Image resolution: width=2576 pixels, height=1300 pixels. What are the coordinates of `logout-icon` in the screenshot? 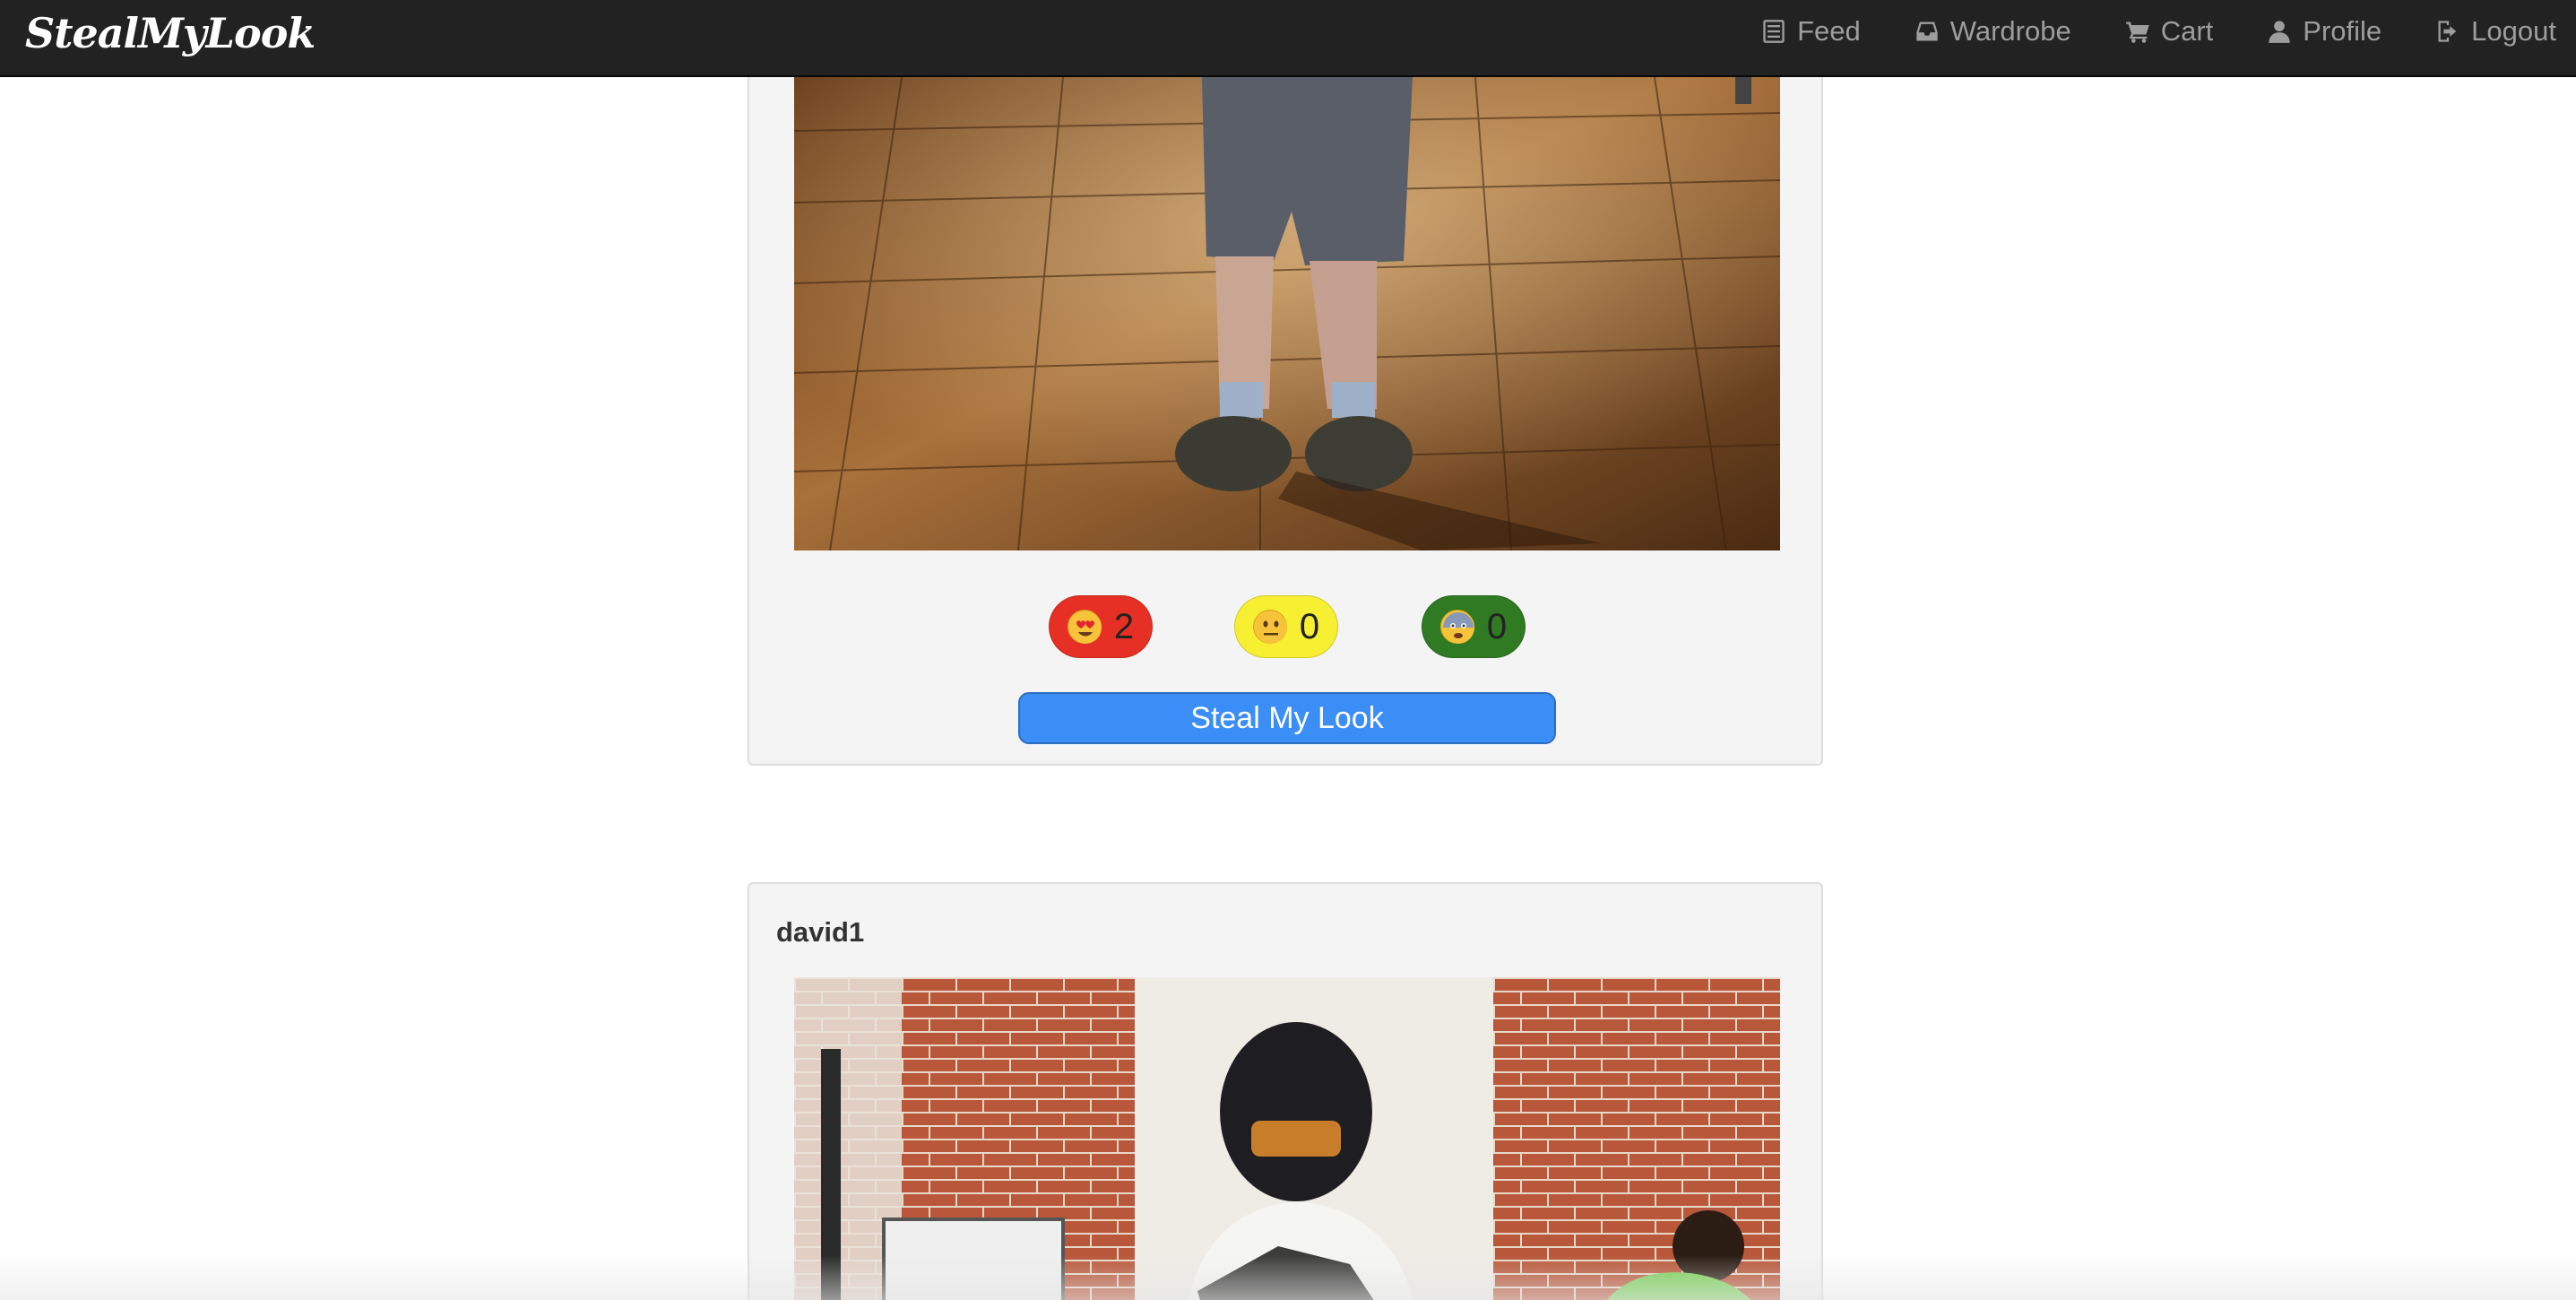 It's located at (2447, 32).